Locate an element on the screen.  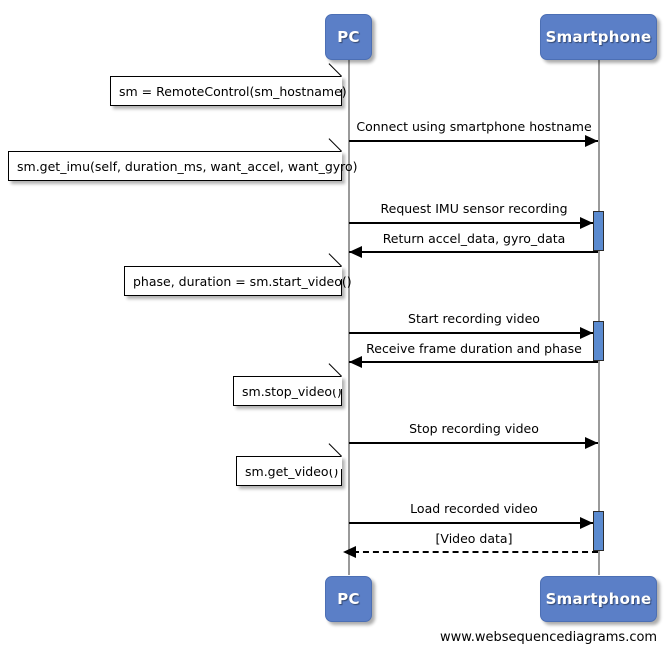
message-arrowhead-return-imu-data is located at coordinates (355, 252).